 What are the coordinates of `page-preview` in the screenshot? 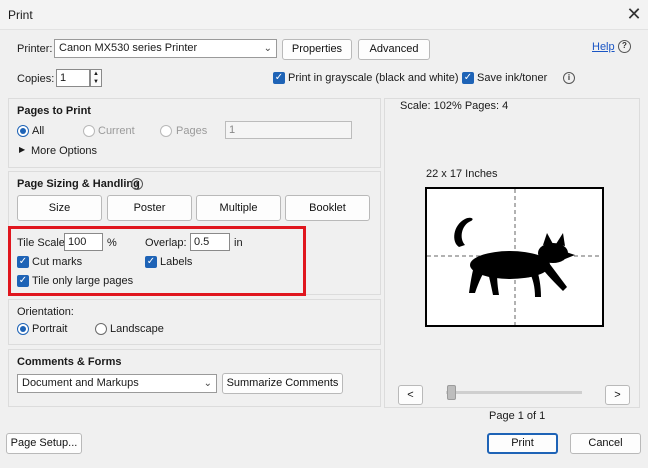 It's located at (514, 257).